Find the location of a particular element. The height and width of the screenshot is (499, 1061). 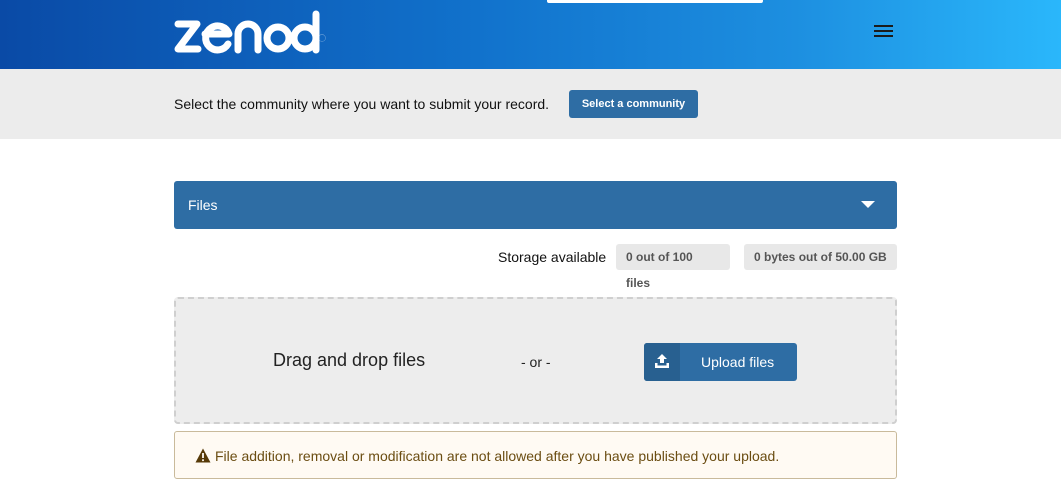

zenodo-logo is located at coordinates (254, 33).